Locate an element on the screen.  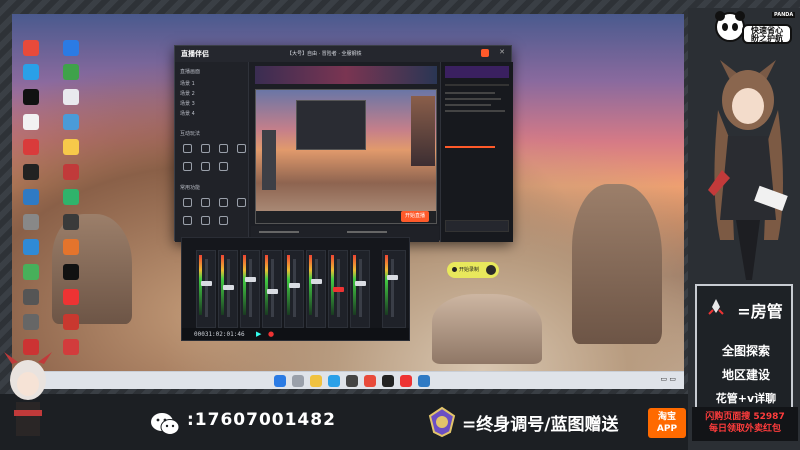
nested-character is located at coordinates (423, 131).